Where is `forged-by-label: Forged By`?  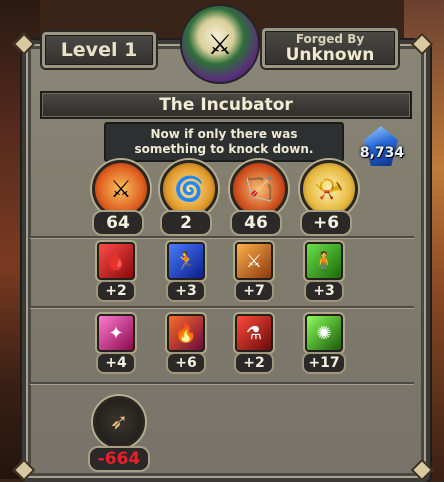 forged-by-label: Forged By is located at coordinates (330, 38).